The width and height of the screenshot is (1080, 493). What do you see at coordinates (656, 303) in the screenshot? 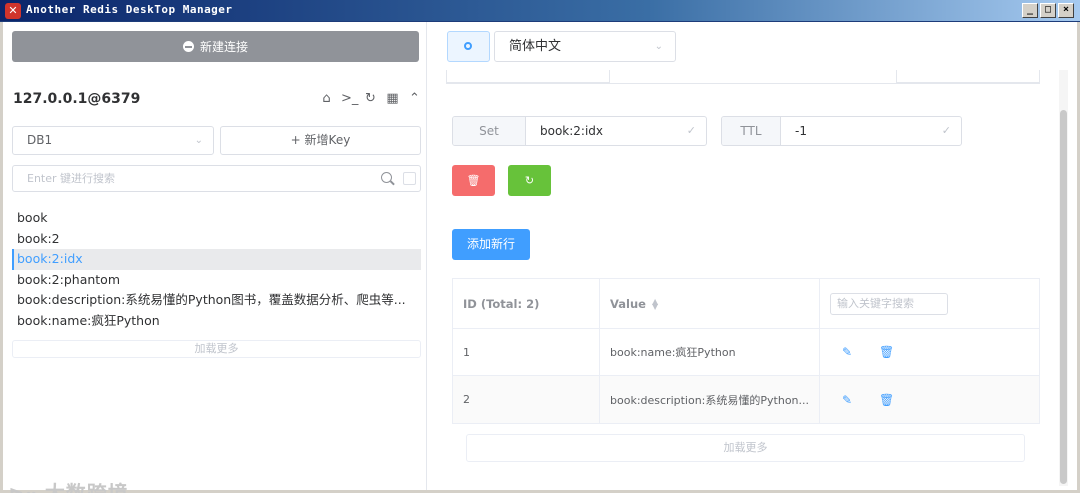
I see `sort-icon: ▲ ▼` at bounding box center [656, 303].